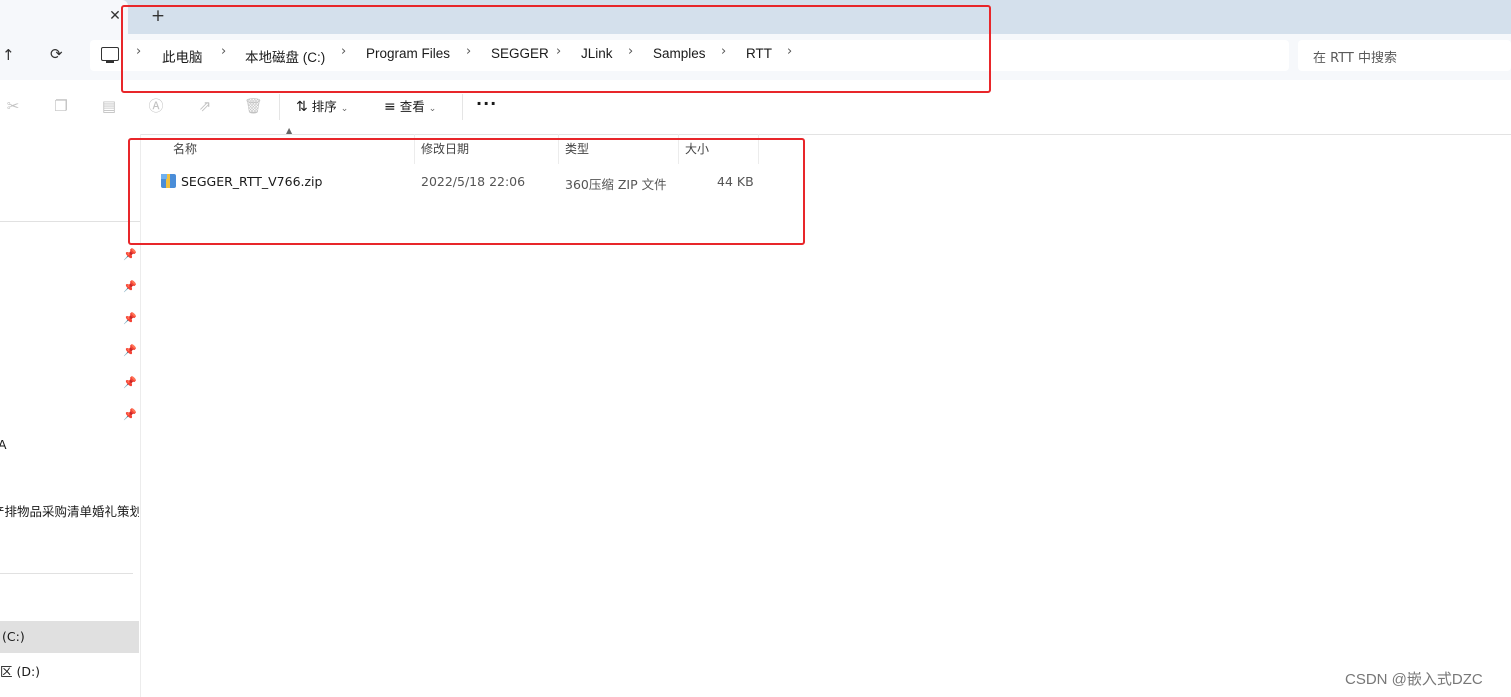 This screenshot has width=1511, height=697. I want to click on view-button: ≡ 查看 ⌄, so click(410, 107).